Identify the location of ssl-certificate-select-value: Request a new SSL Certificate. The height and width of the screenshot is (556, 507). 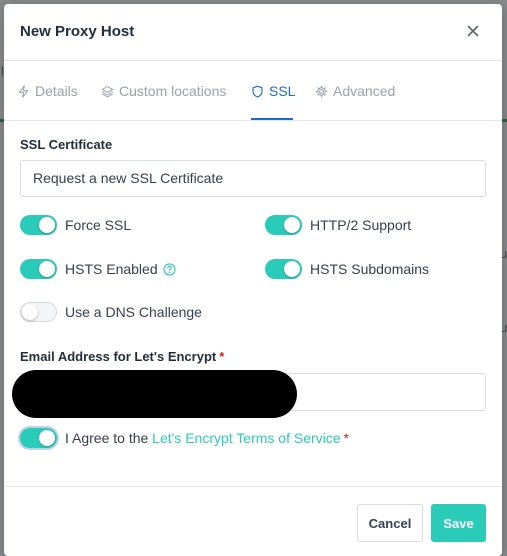
(128, 178).